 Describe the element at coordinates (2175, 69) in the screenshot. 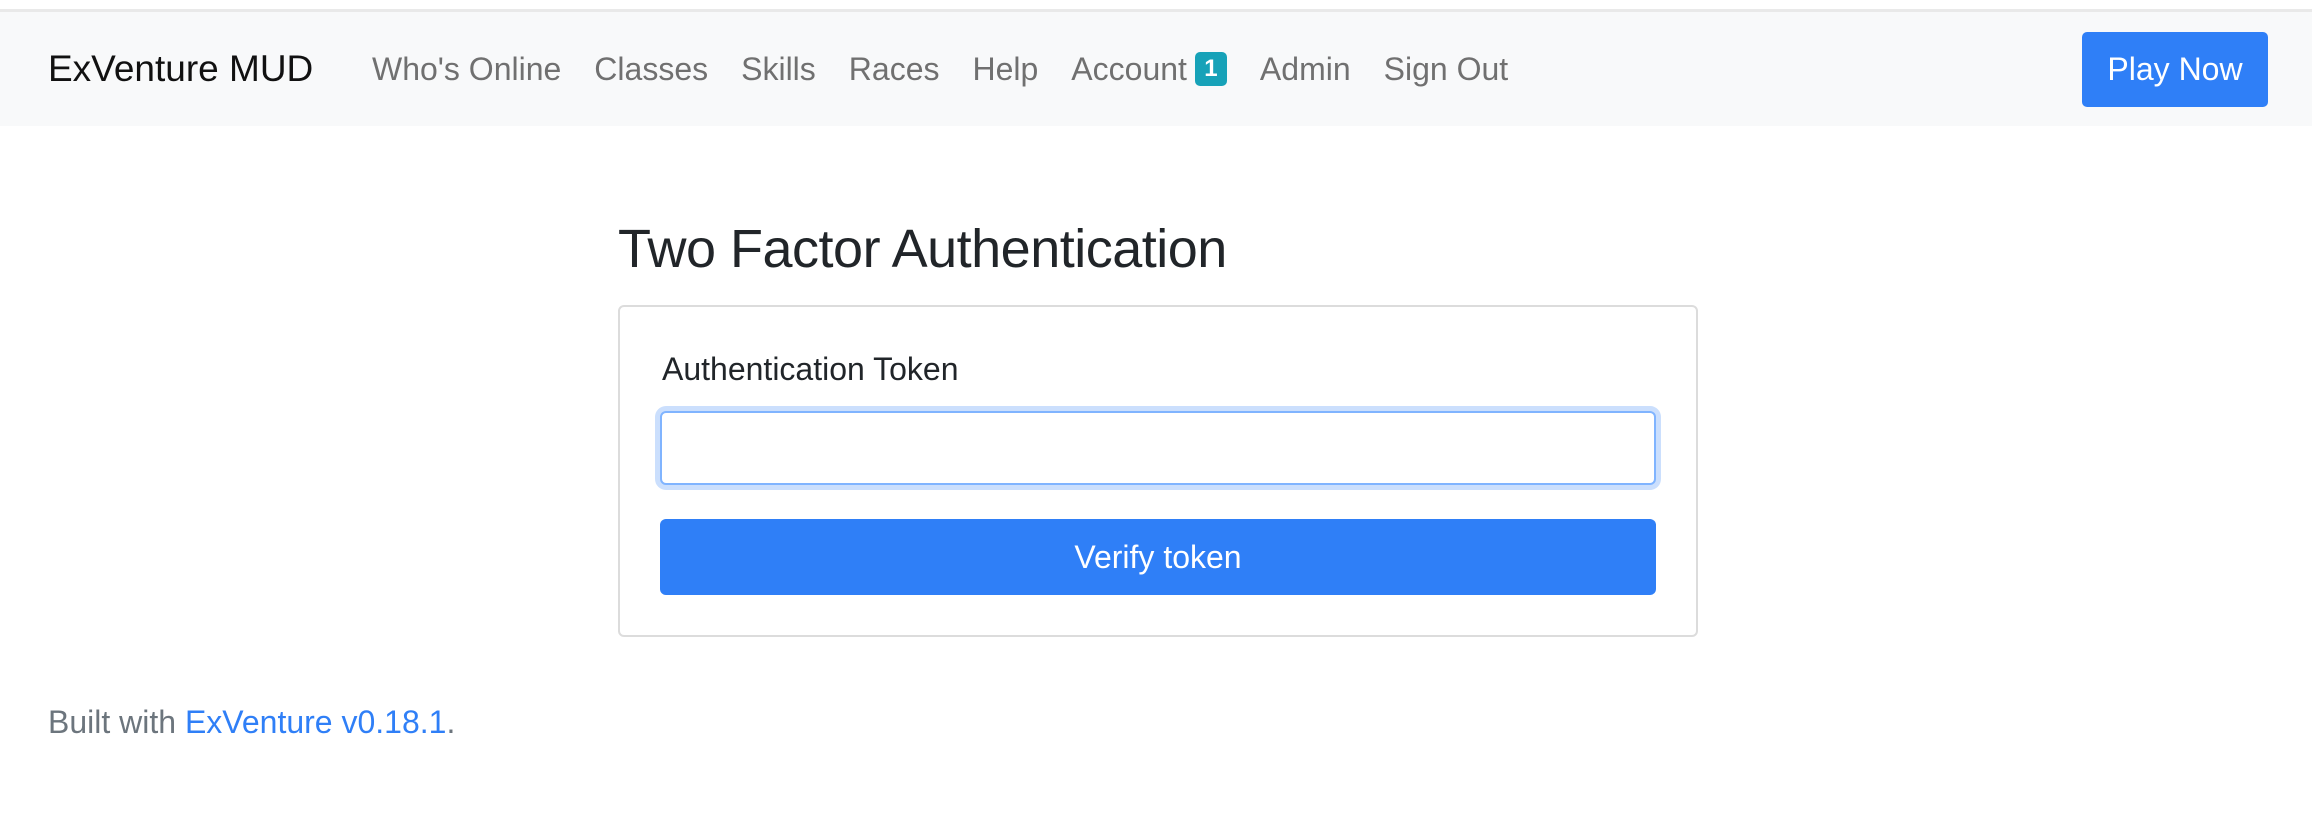

I see `play-now-button: Play Now` at that location.